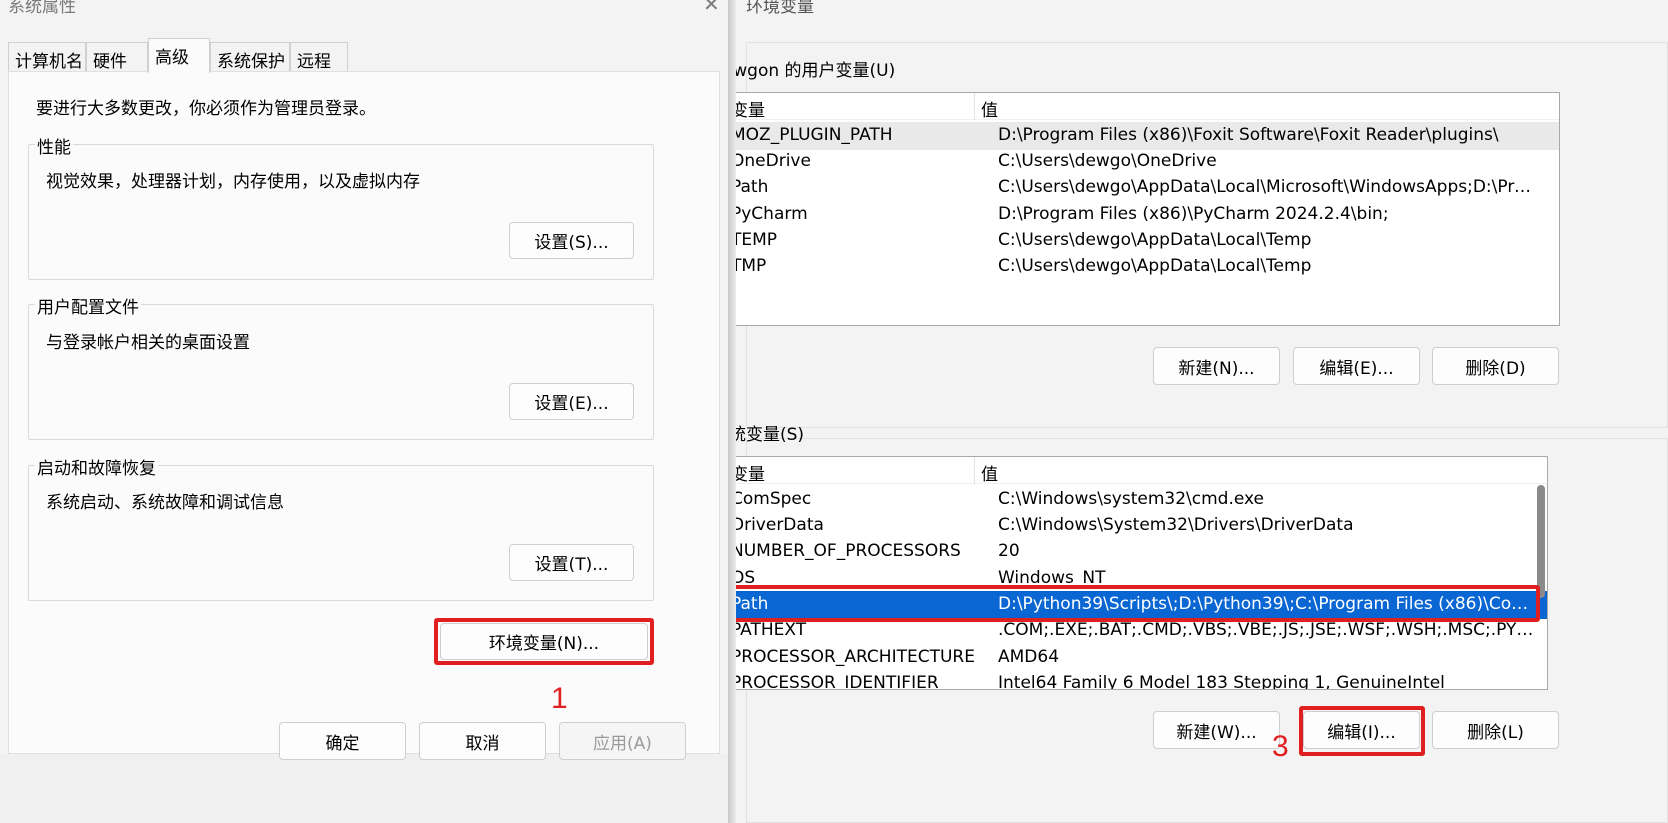 Image resolution: width=1668 pixels, height=823 pixels. What do you see at coordinates (732, 411) in the screenshot?
I see `window-divider` at bounding box center [732, 411].